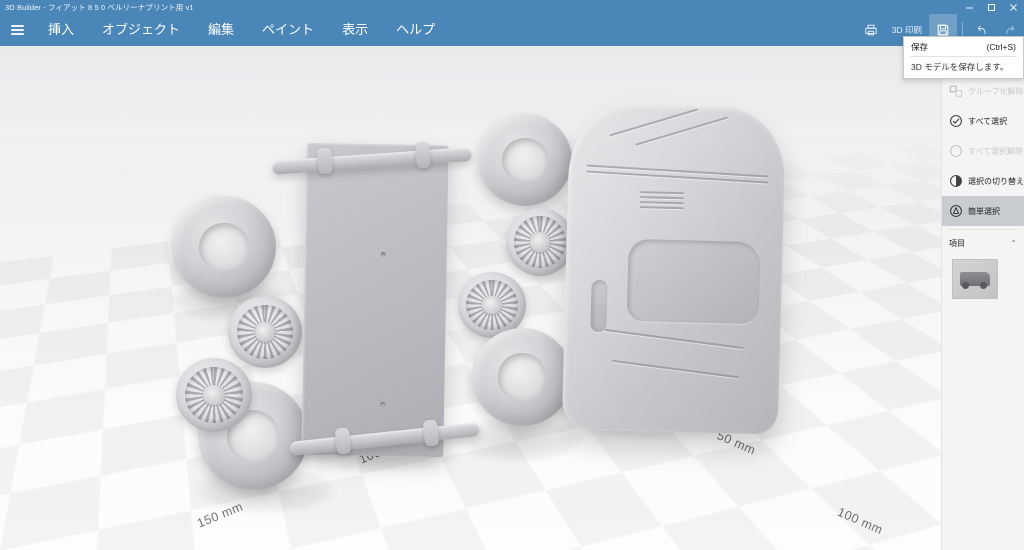 The height and width of the screenshot is (550, 1024). Describe the element at coordinates (983, 243) in the screenshot. I see `items-section-header: 項目 ⌃` at that location.